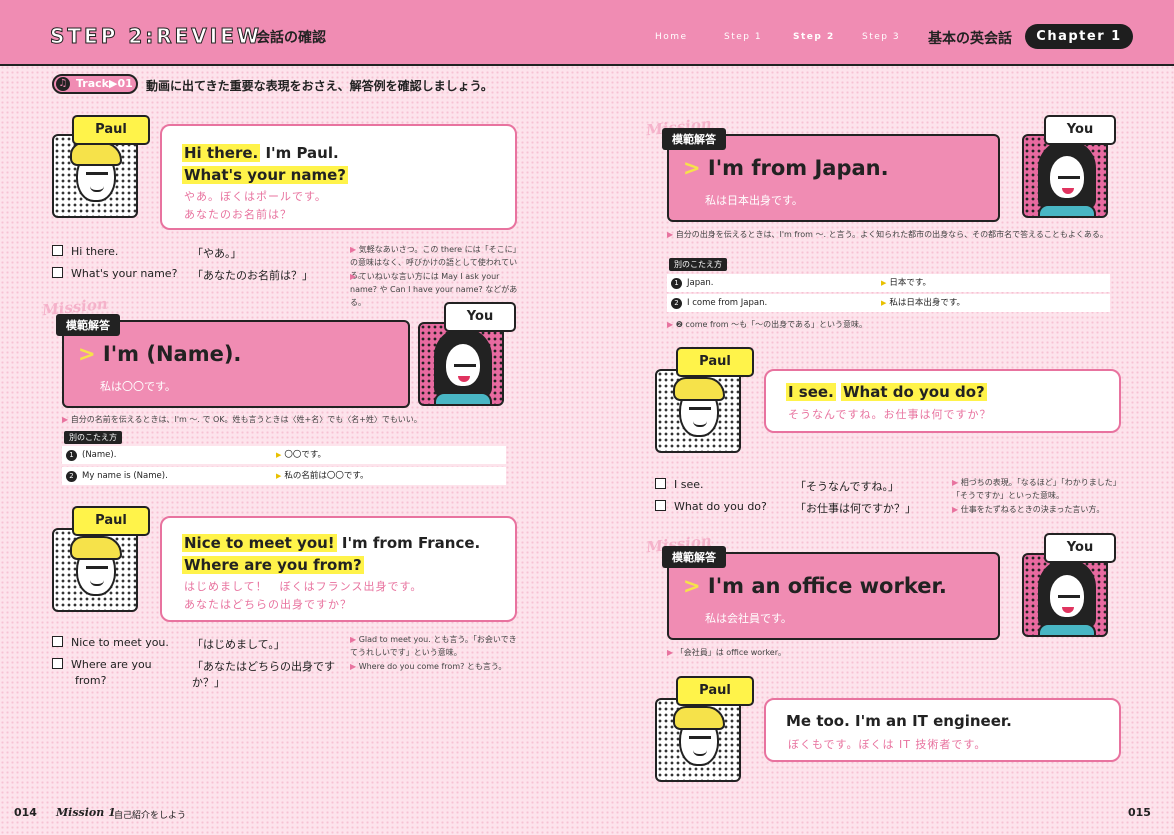 The height and width of the screenshot is (835, 1174). I want to click on checklist-meaning: 「やあ。」, so click(217, 253).